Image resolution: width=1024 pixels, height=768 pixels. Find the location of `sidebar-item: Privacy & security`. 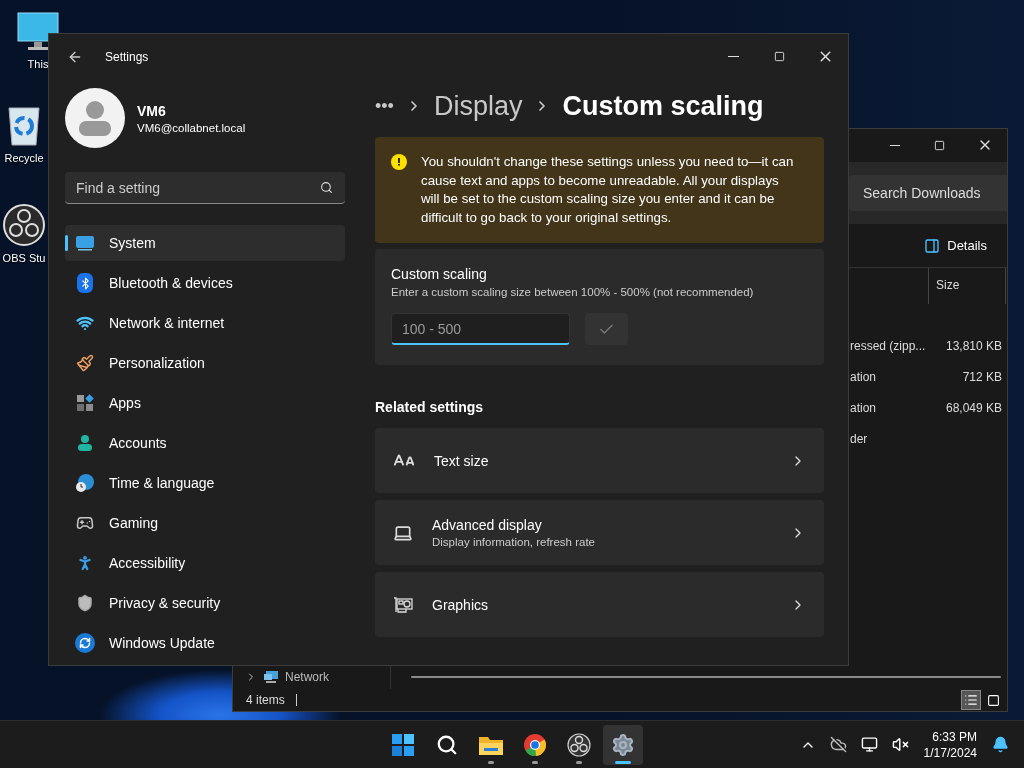

sidebar-item: Privacy & security is located at coordinates (205, 603).